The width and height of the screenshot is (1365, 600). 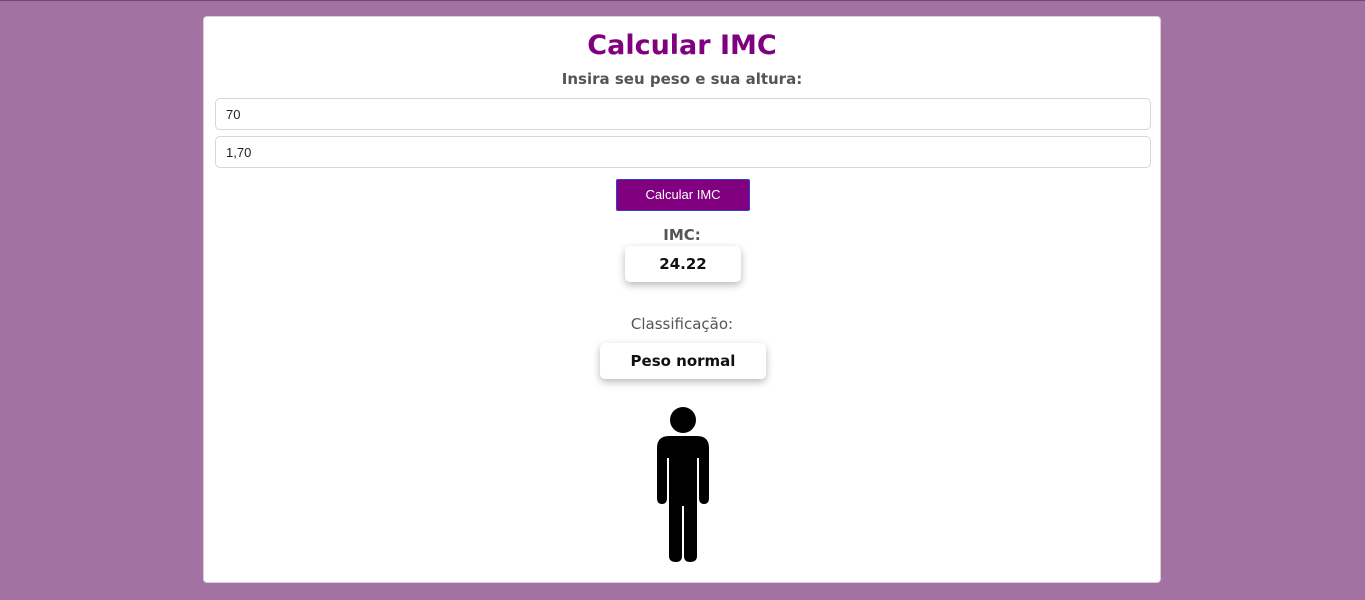 I want to click on person-standing-icon, so click(x=683, y=484).